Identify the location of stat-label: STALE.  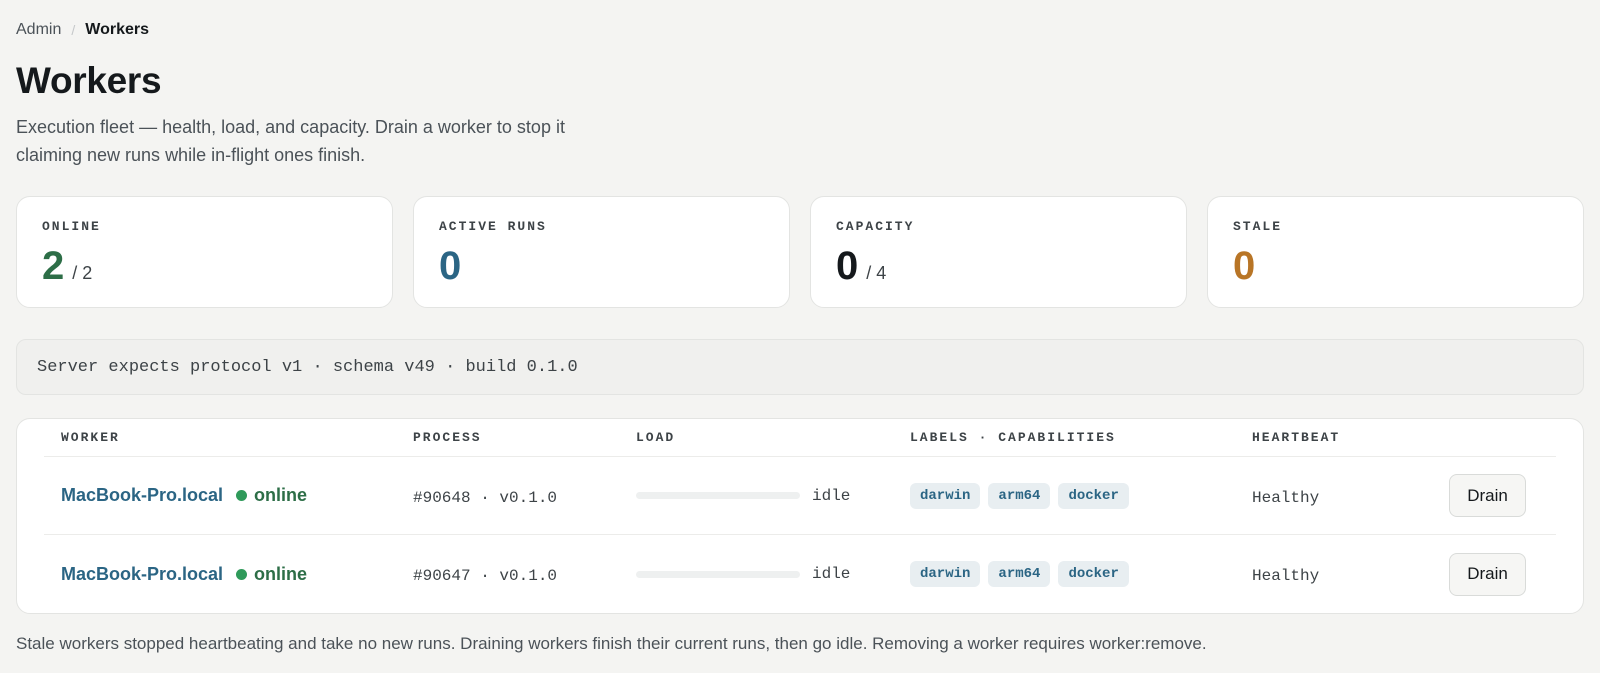
(1258, 226).